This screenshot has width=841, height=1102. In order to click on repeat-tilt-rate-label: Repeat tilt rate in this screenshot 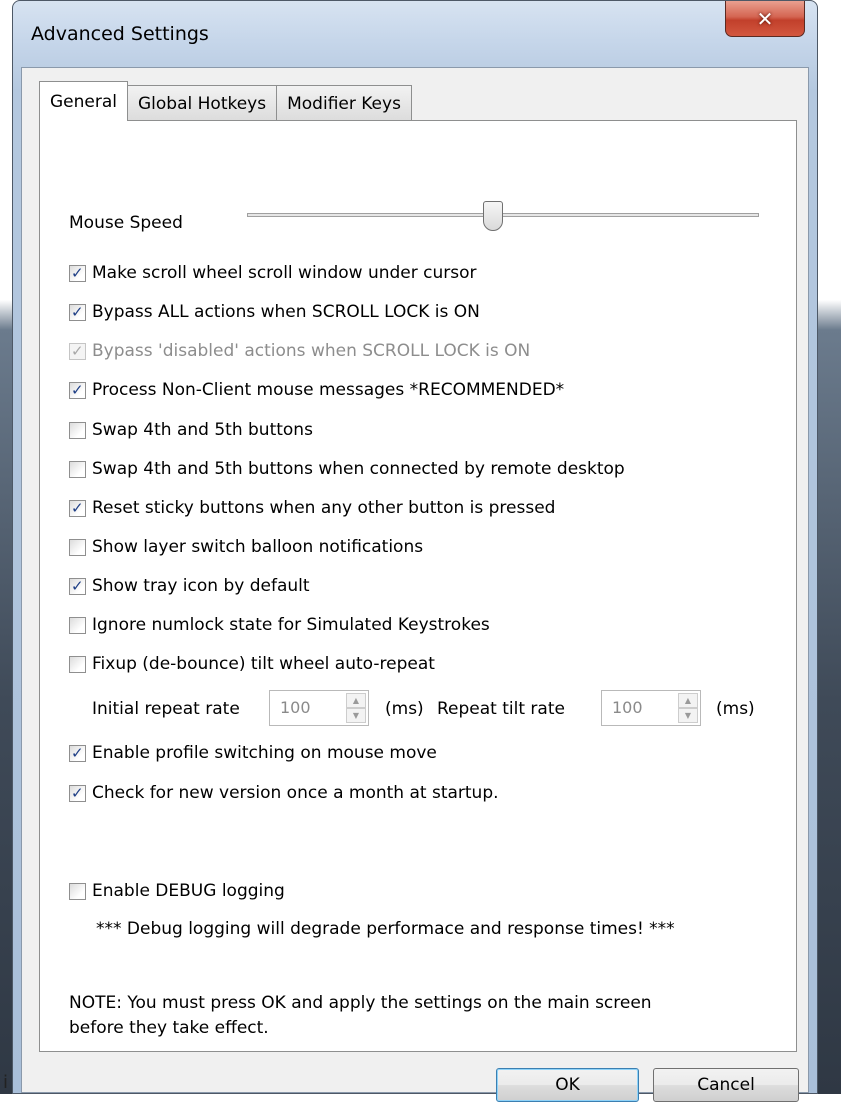, I will do `click(501, 709)`.